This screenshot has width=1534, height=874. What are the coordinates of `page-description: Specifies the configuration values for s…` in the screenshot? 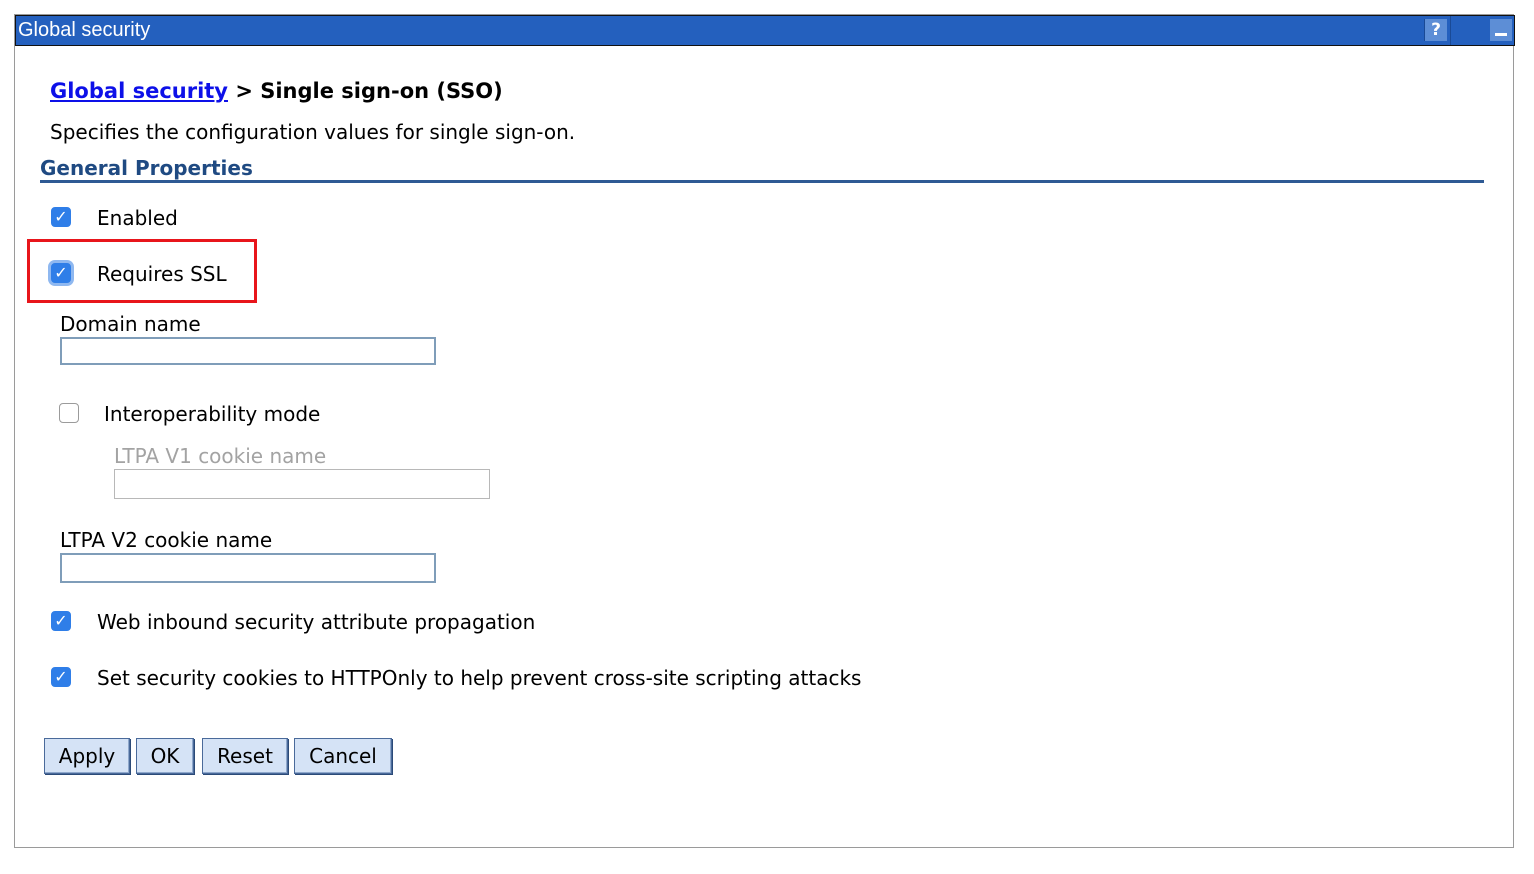 It's located at (313, 132).